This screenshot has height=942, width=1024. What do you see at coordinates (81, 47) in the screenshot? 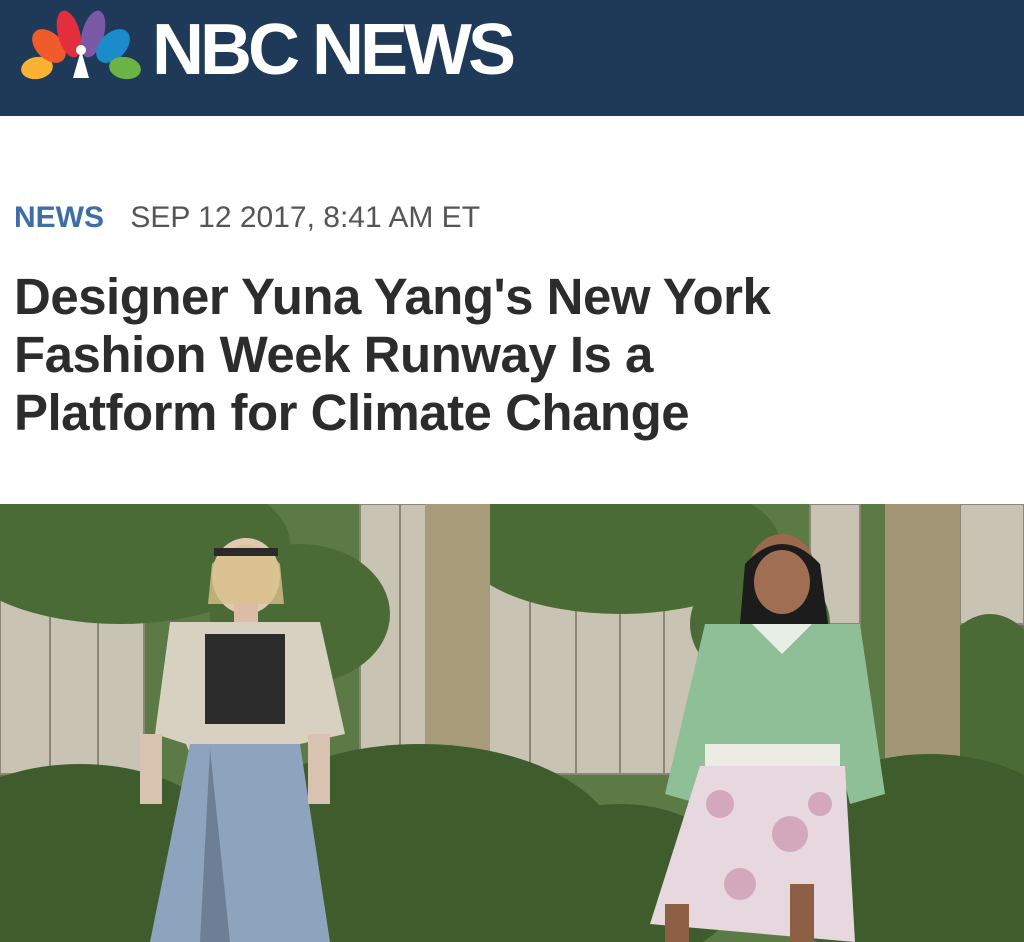
I see `nbc-peacock-icon` at bounding box center [81, 47].